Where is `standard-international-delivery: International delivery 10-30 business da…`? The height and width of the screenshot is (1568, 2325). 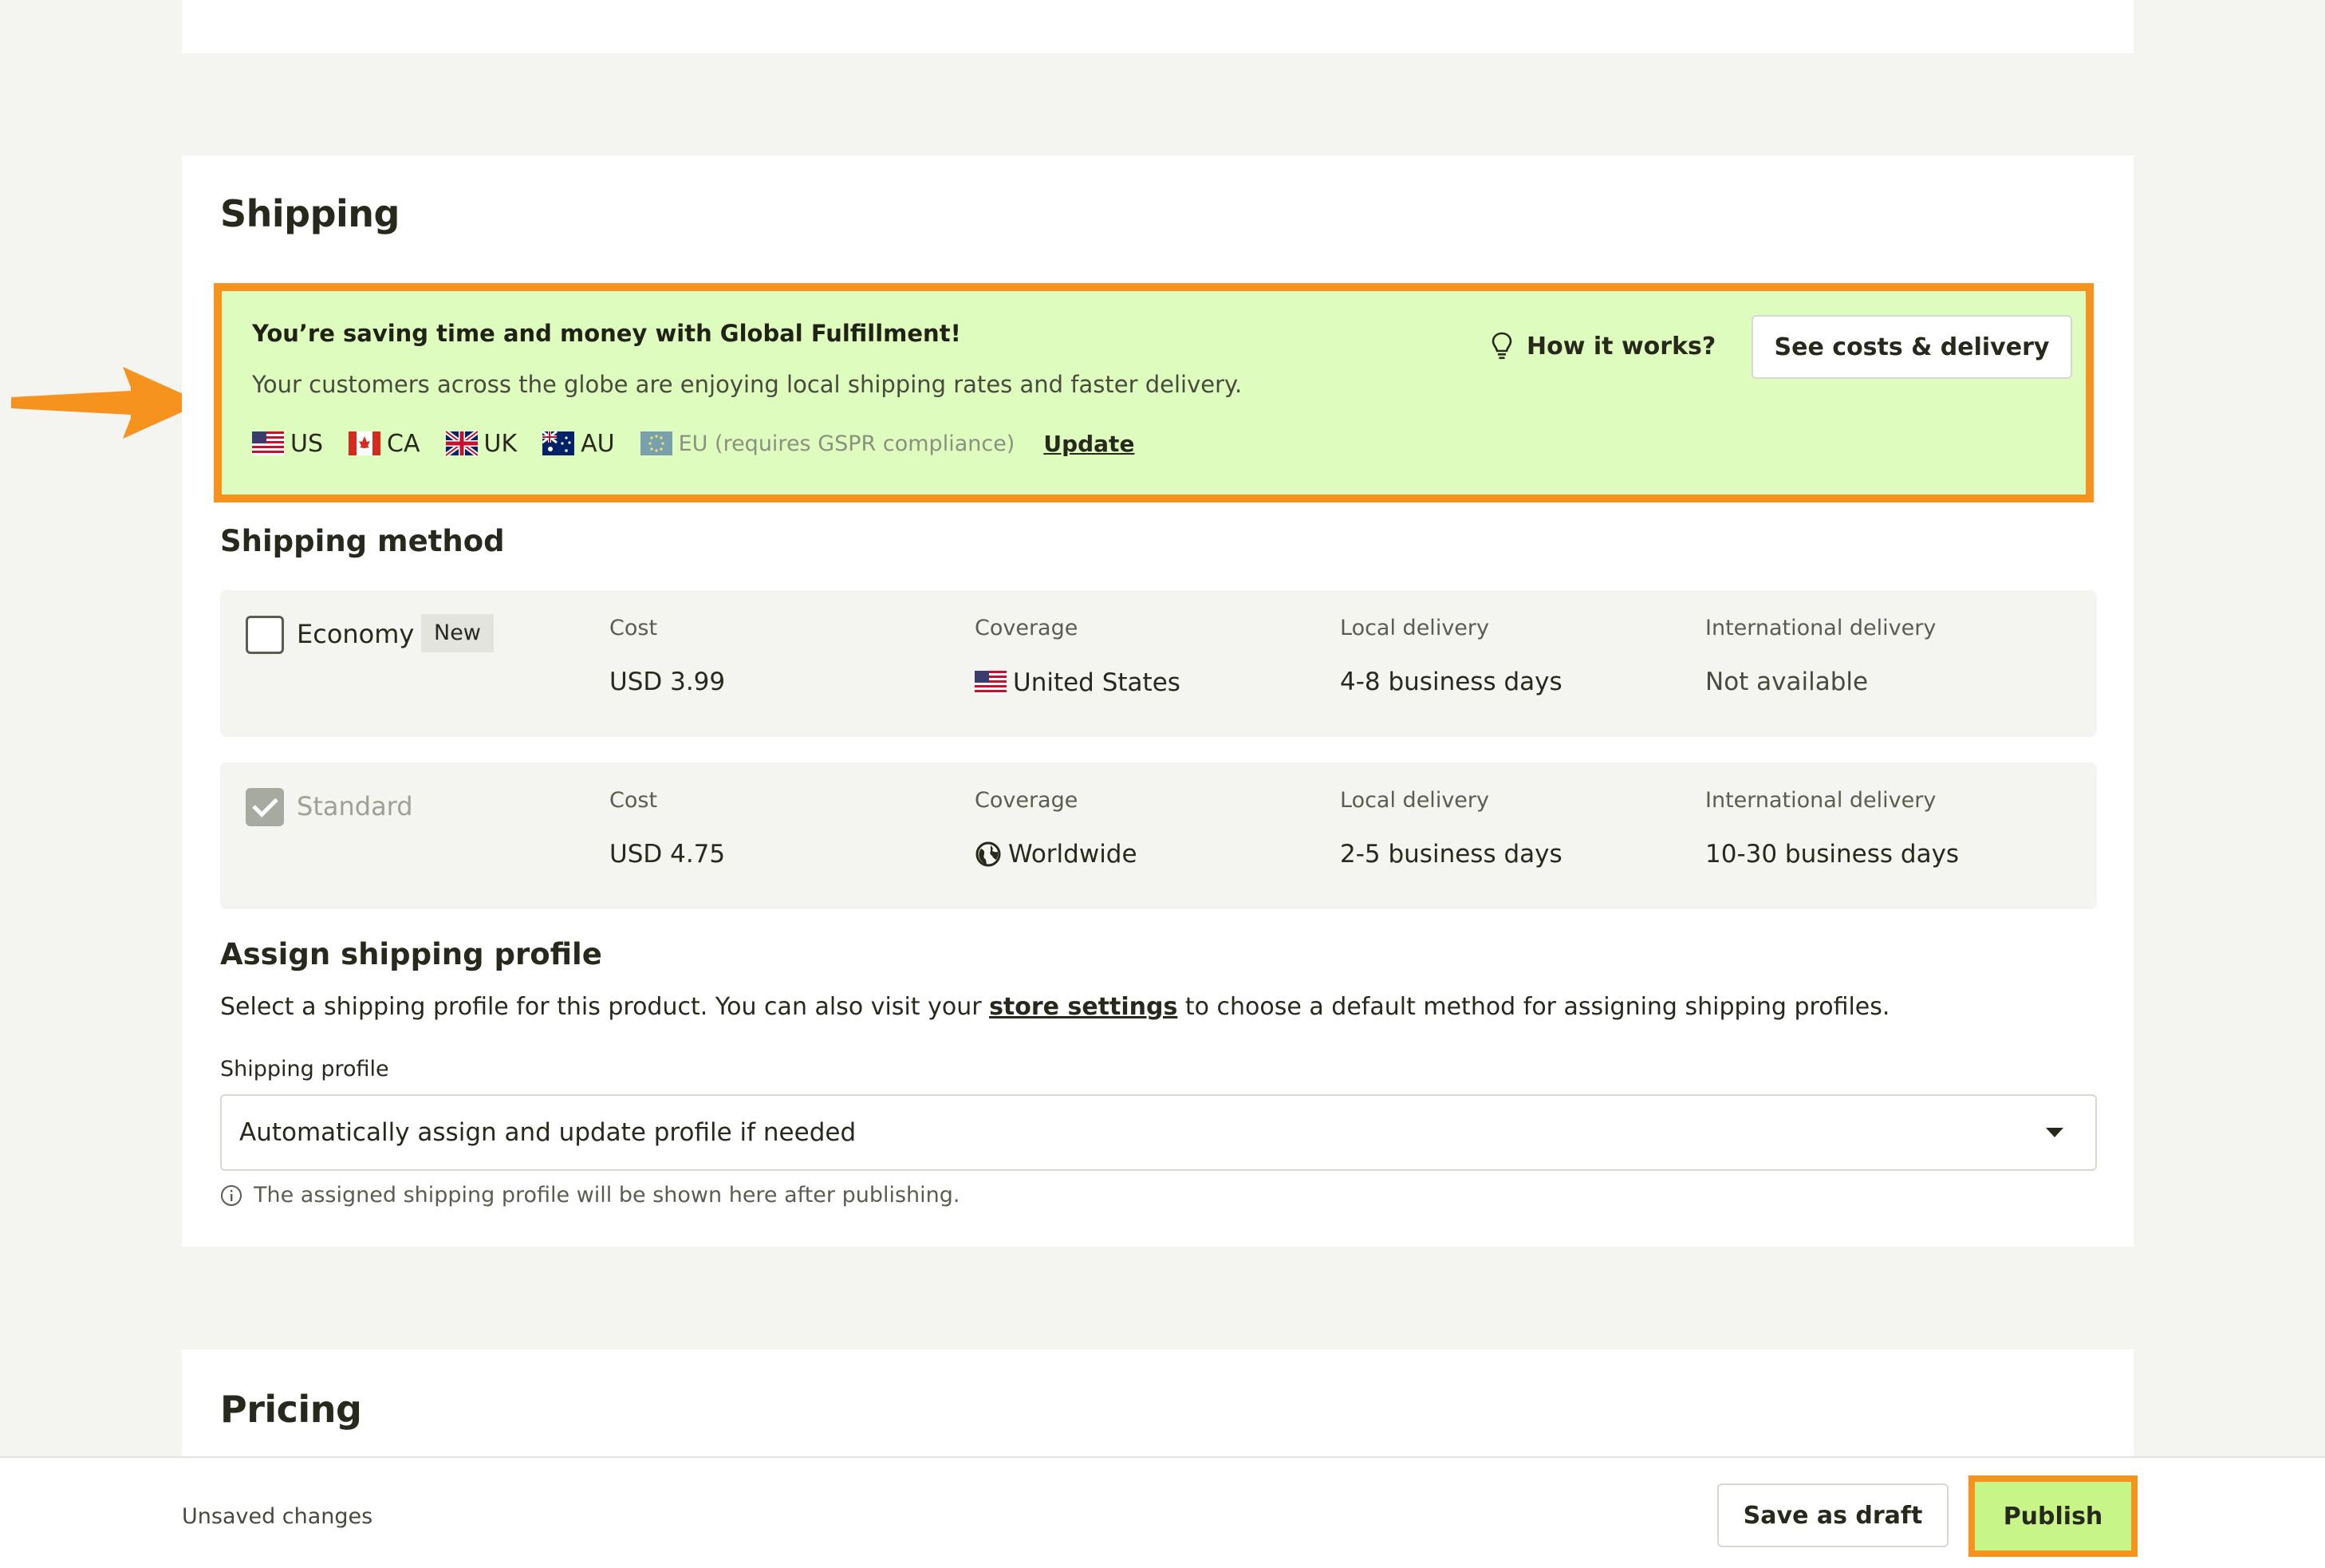
standard-international-delivery: International delivery 10-30 business da… is located at coordinates (1832, 828).